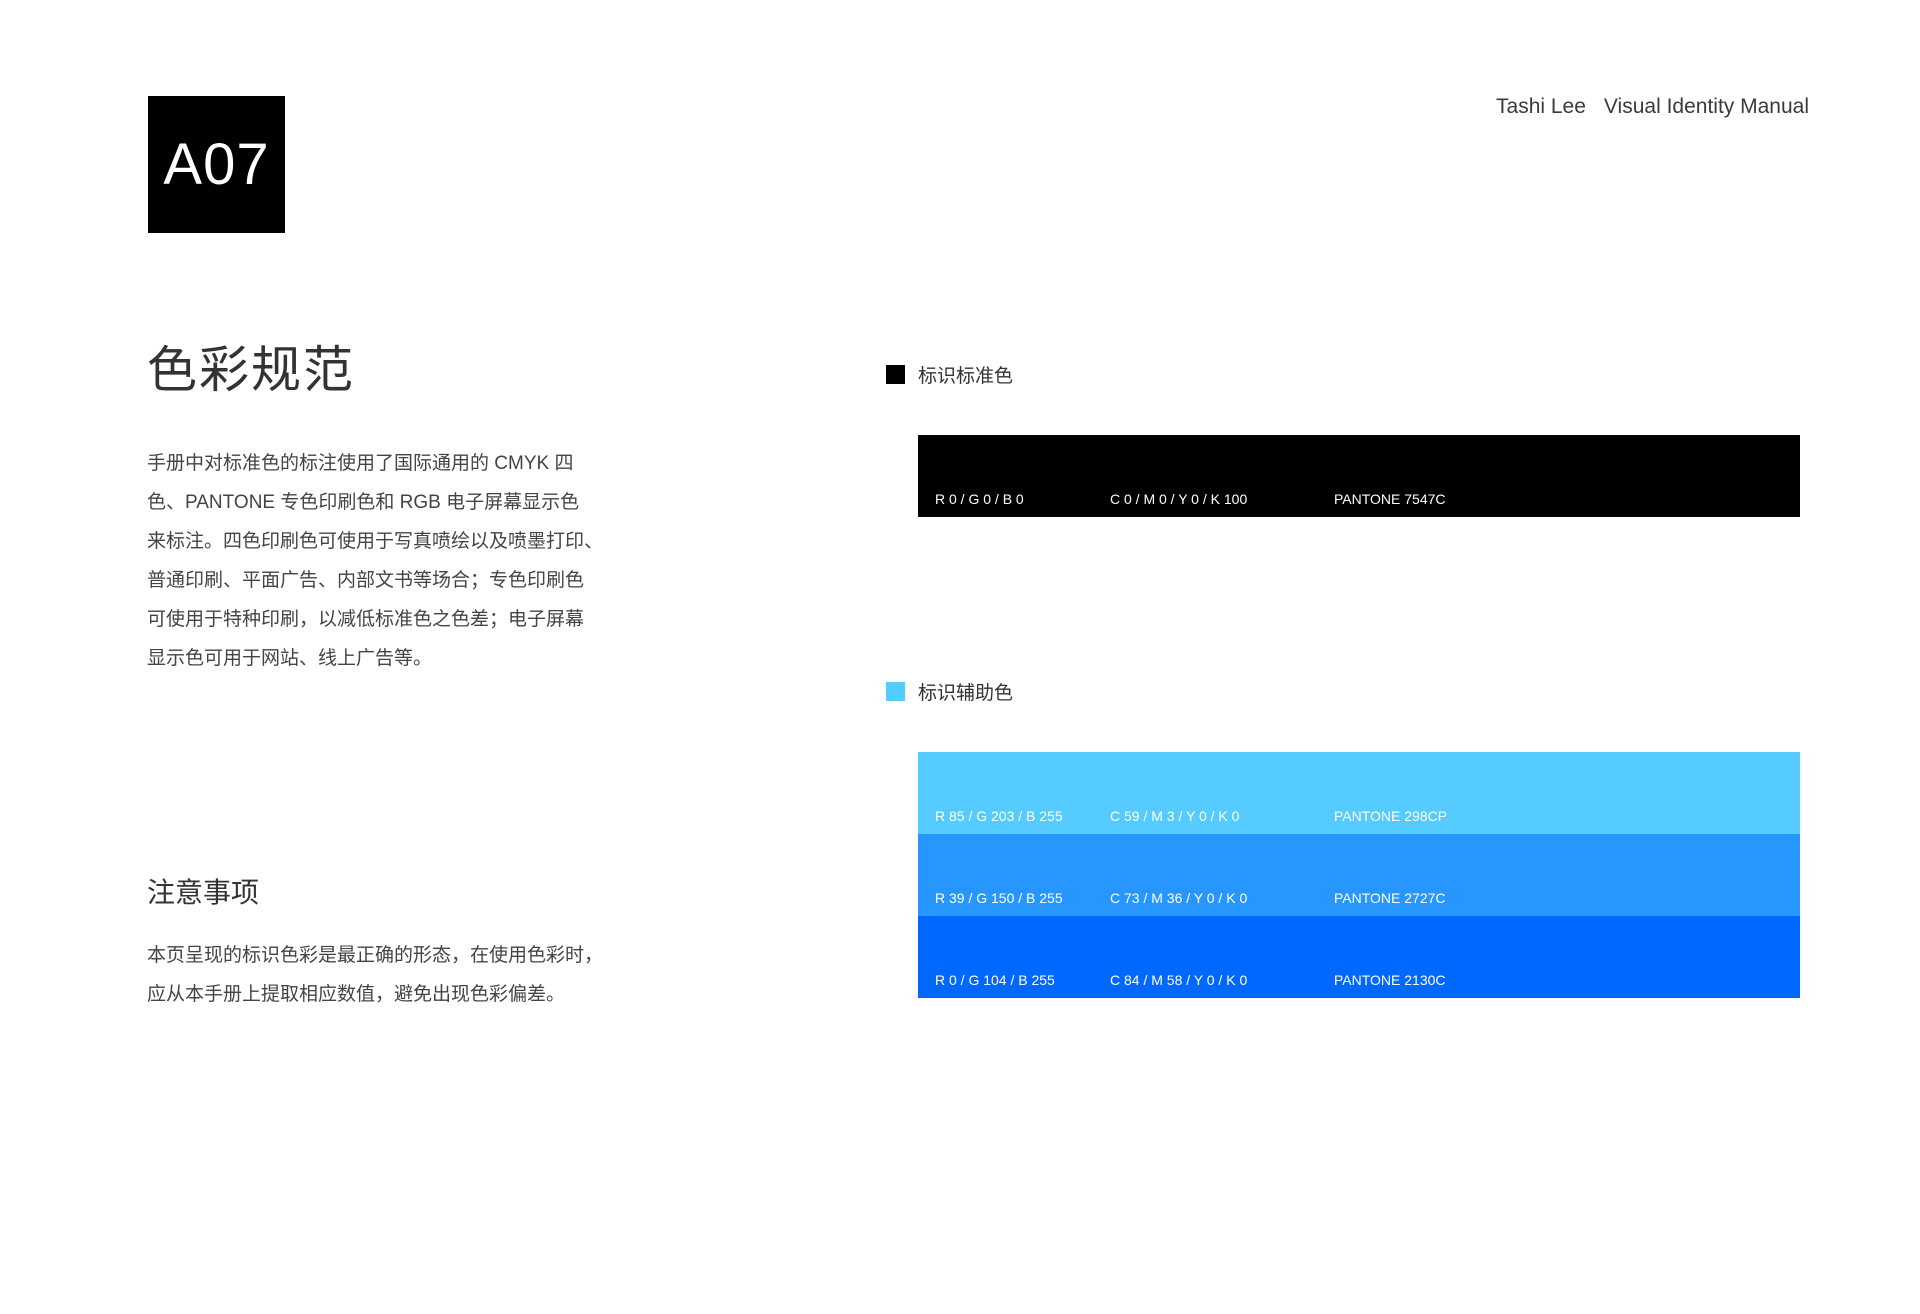  I want to click on notes-title: 注意事项, so click(203, 892).